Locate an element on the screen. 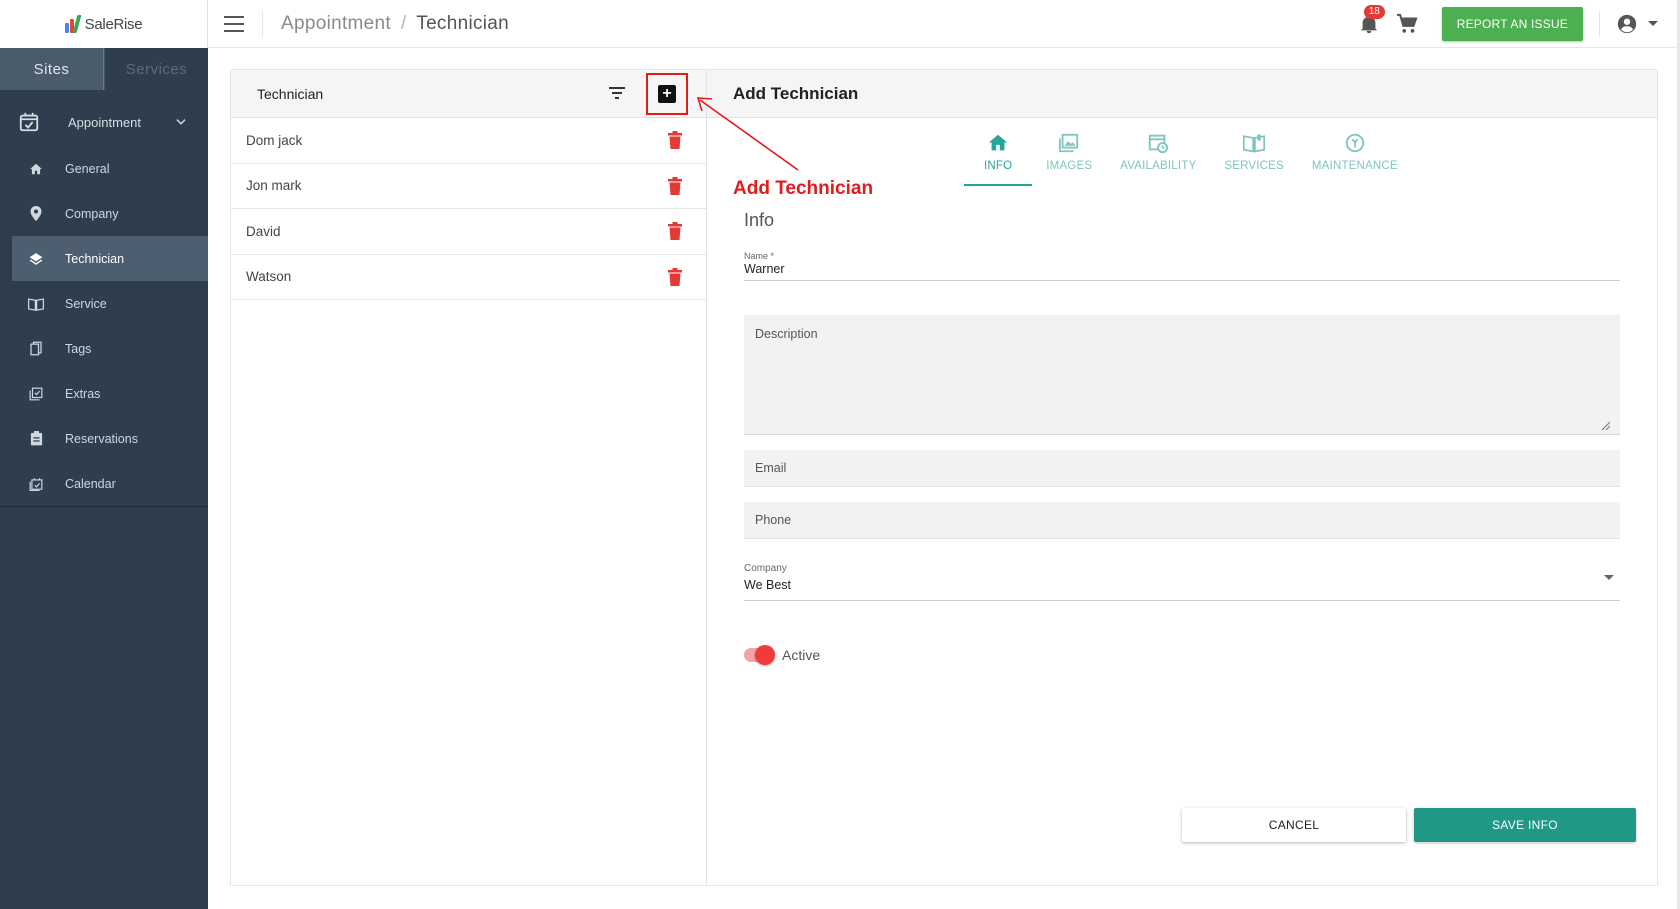 Image resolution: width=1680 pixels, height=909 pixels. technician-row: Jon mark is located at coordinates (468, 186).